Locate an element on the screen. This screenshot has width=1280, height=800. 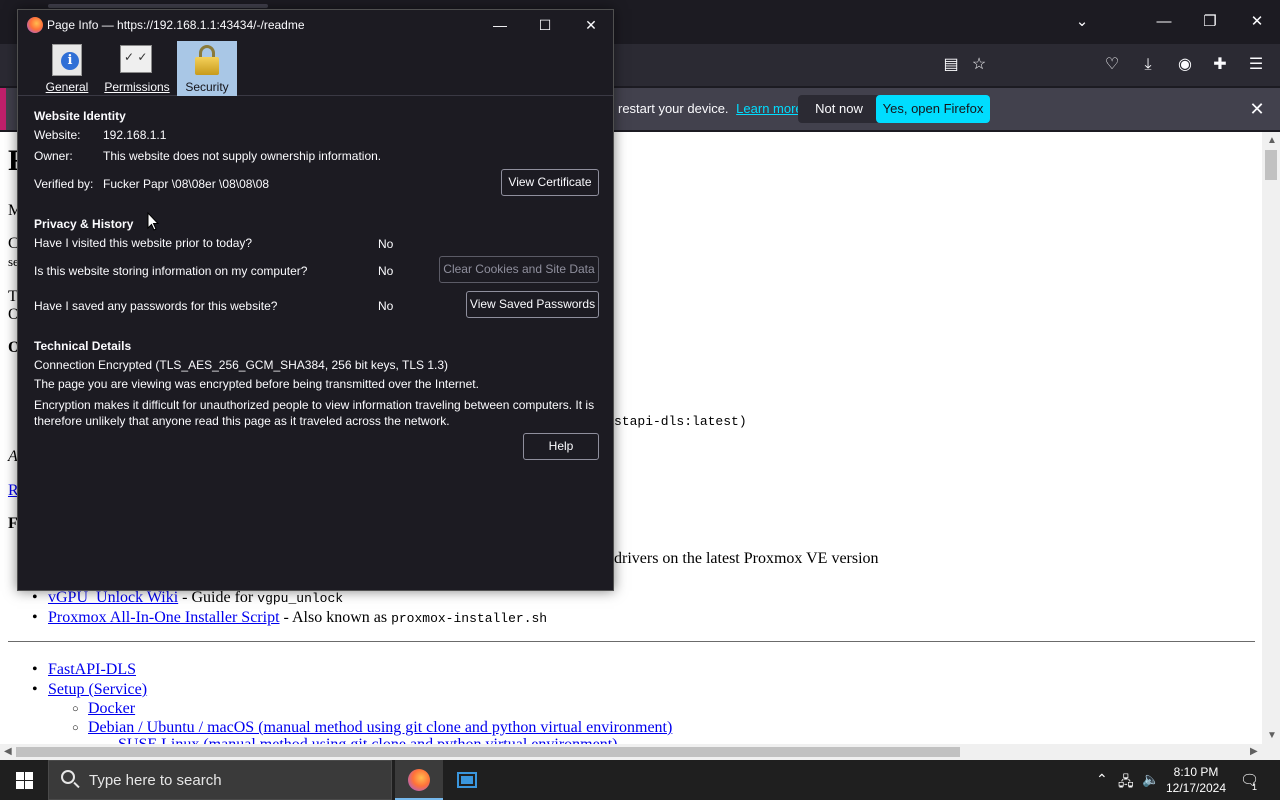
toc-list: FastAPI-DLS Setup (Service) is located at coordinates (89, 679).